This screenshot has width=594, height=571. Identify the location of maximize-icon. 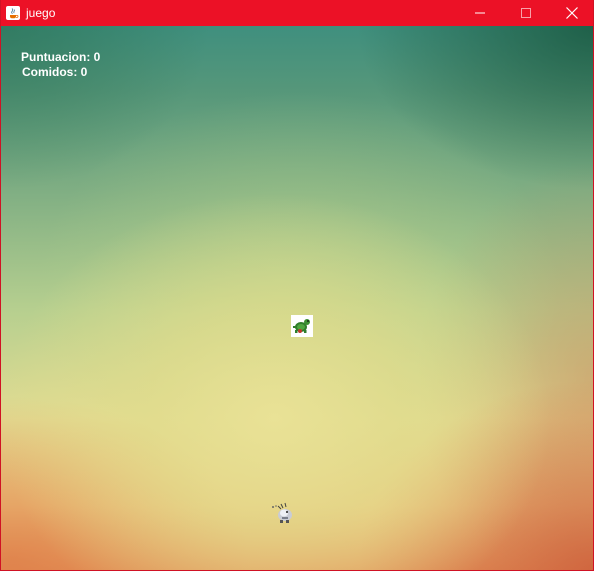
(526, 13).